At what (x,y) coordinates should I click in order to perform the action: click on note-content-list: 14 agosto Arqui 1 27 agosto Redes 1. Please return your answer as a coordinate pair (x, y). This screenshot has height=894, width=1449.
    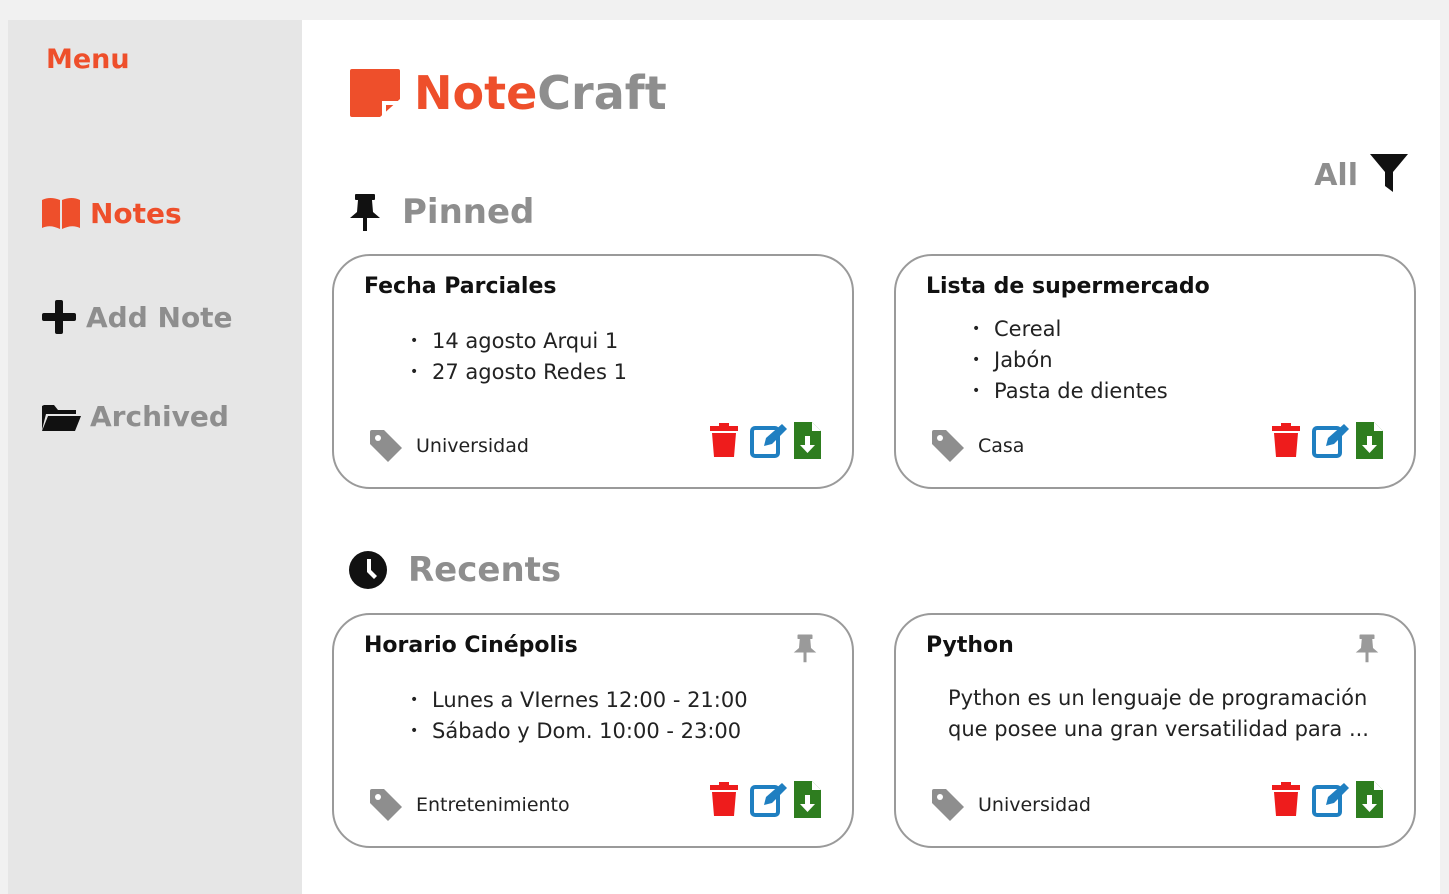
    Looking at the image, I should click on (518, 357).